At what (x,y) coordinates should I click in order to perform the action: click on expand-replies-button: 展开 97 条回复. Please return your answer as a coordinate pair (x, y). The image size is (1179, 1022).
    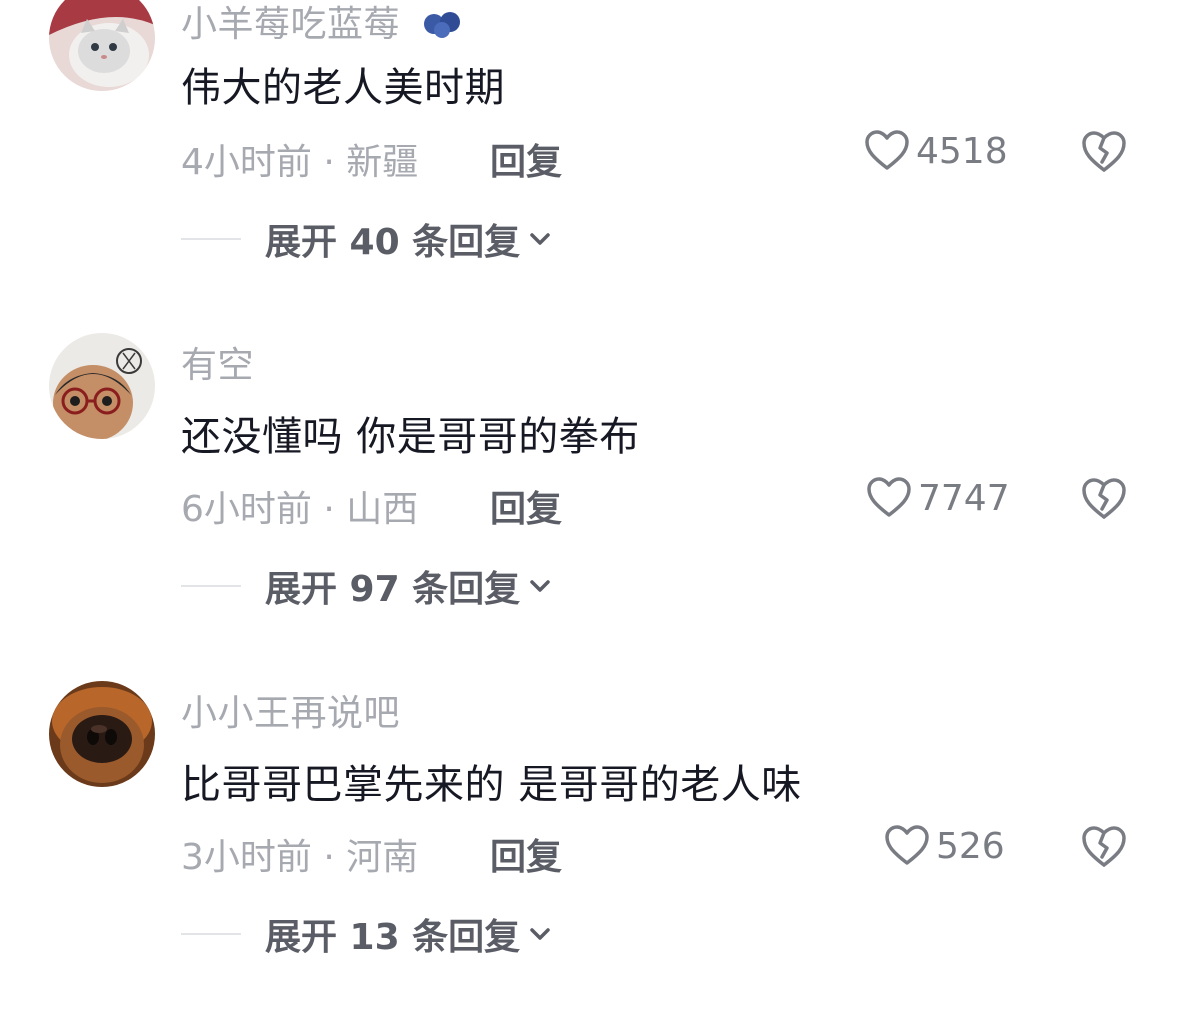
    Looking at the image, I should click on (367, 586).